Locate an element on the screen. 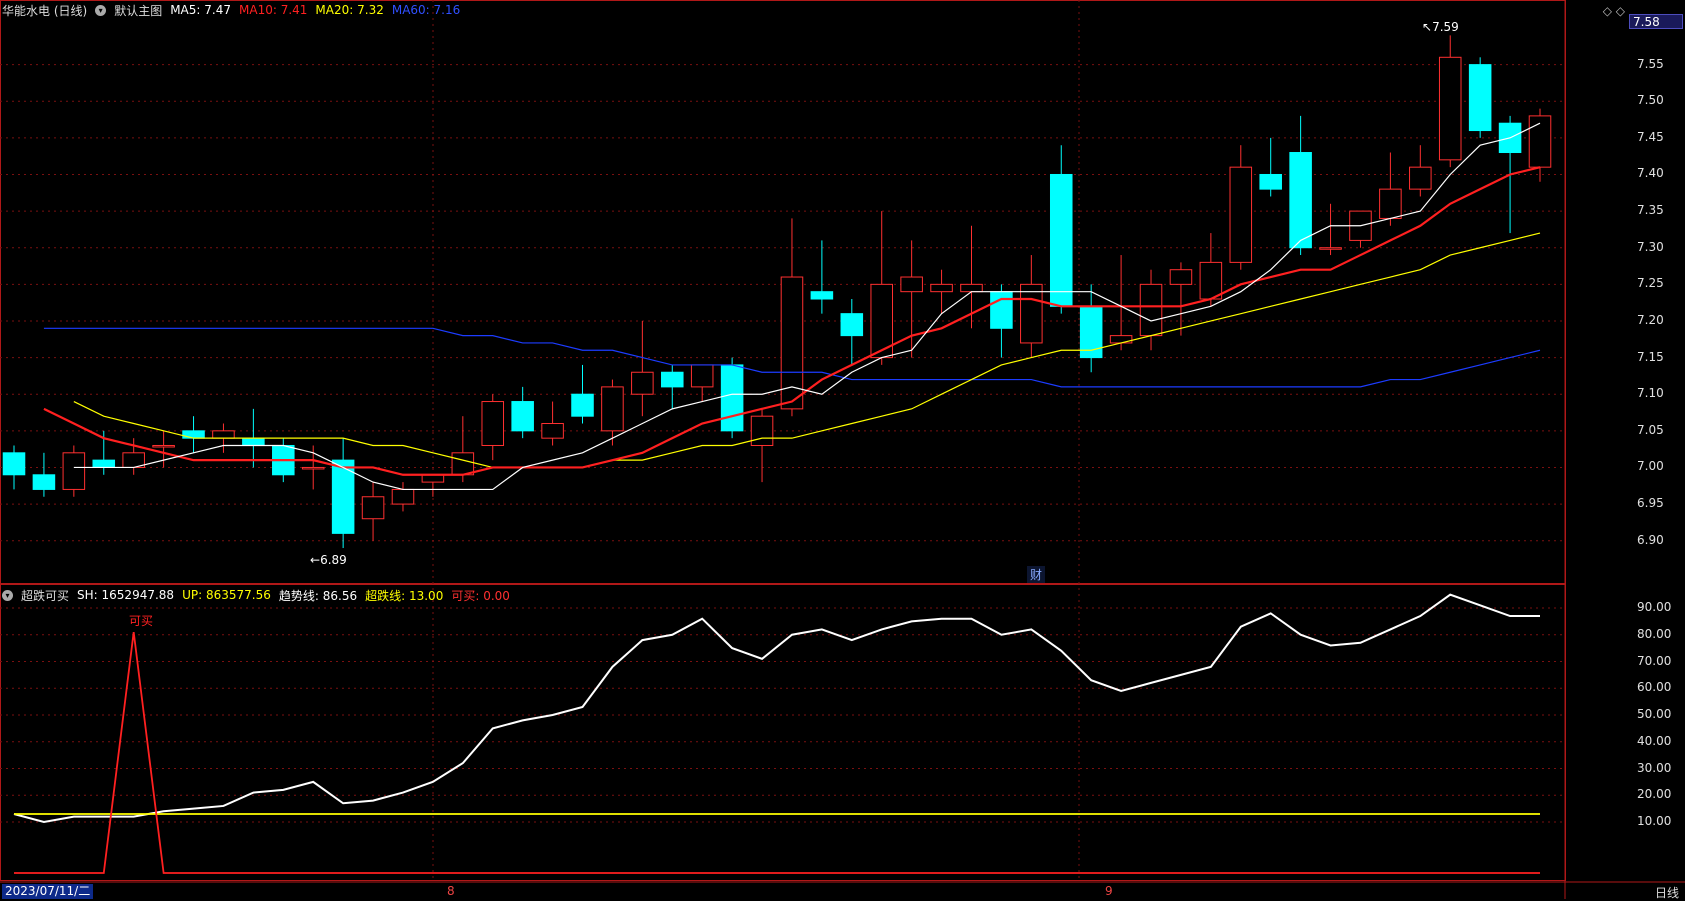  ma20-label: MA20: 7.32 is located at coordinates (349, 10).